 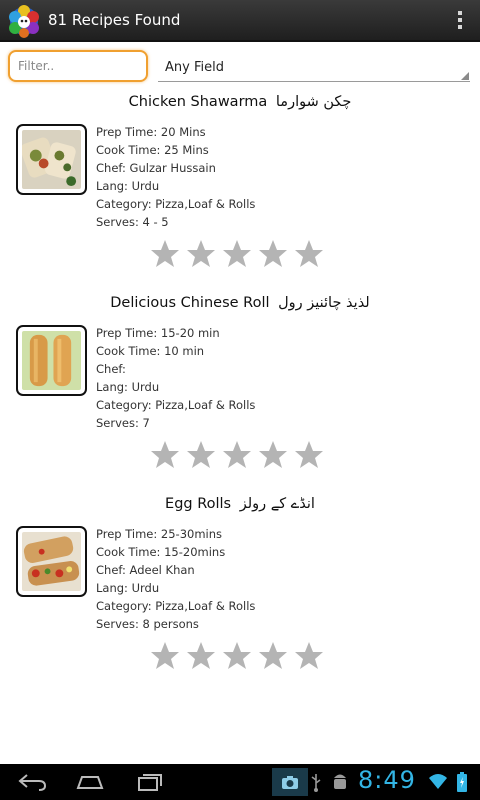 What do you see at coordinates (24, 20) in the screenshot?
I see `app-logo-icon` at bounding box center [24, 20].